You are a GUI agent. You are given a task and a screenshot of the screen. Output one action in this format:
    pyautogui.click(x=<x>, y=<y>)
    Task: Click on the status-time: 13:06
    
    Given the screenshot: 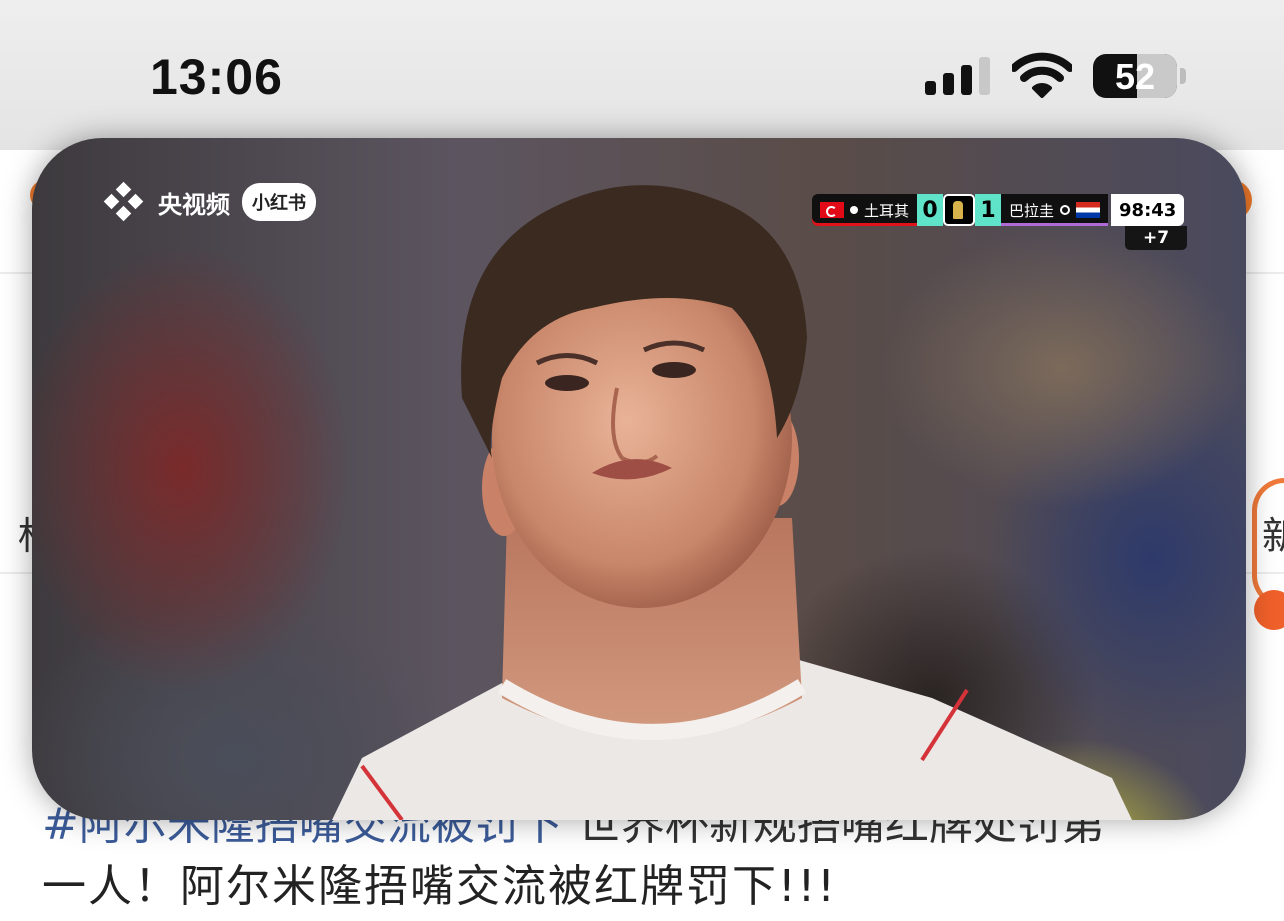 What is the action you would take?
    pyautogui.click(x=216, y=77)
    